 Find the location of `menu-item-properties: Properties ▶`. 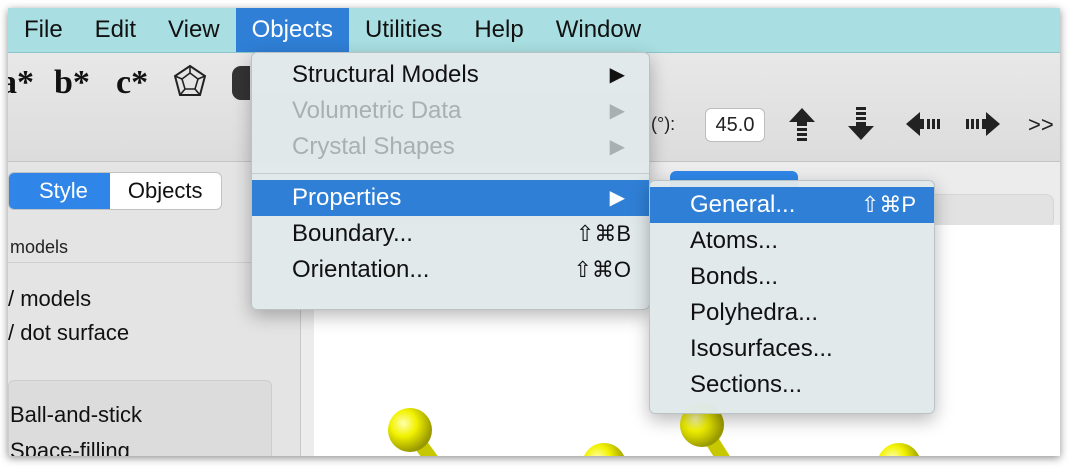

menu-item-properties: Properties ▶ is located at coordinates (450, 198).